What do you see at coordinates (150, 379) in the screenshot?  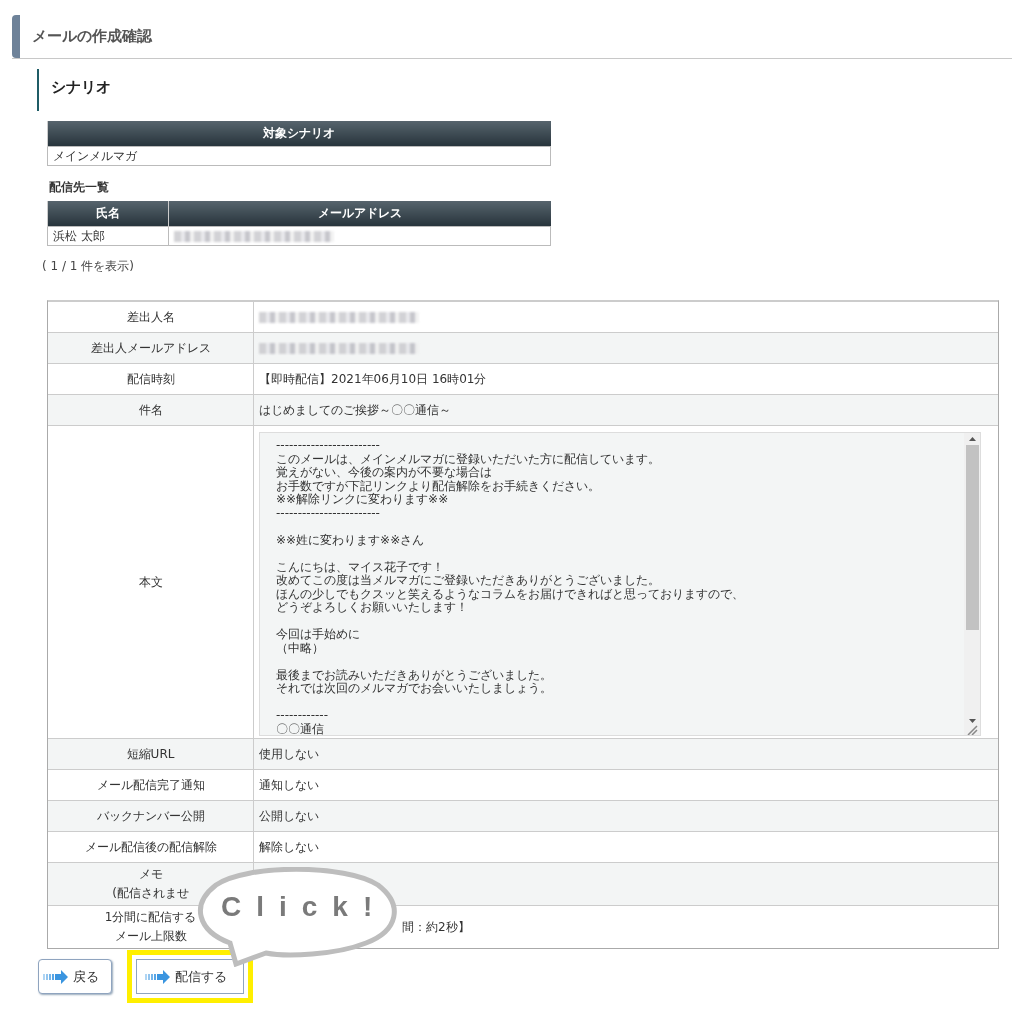 I see `field-label: 配信時刻` at bounding box center [150, 379].